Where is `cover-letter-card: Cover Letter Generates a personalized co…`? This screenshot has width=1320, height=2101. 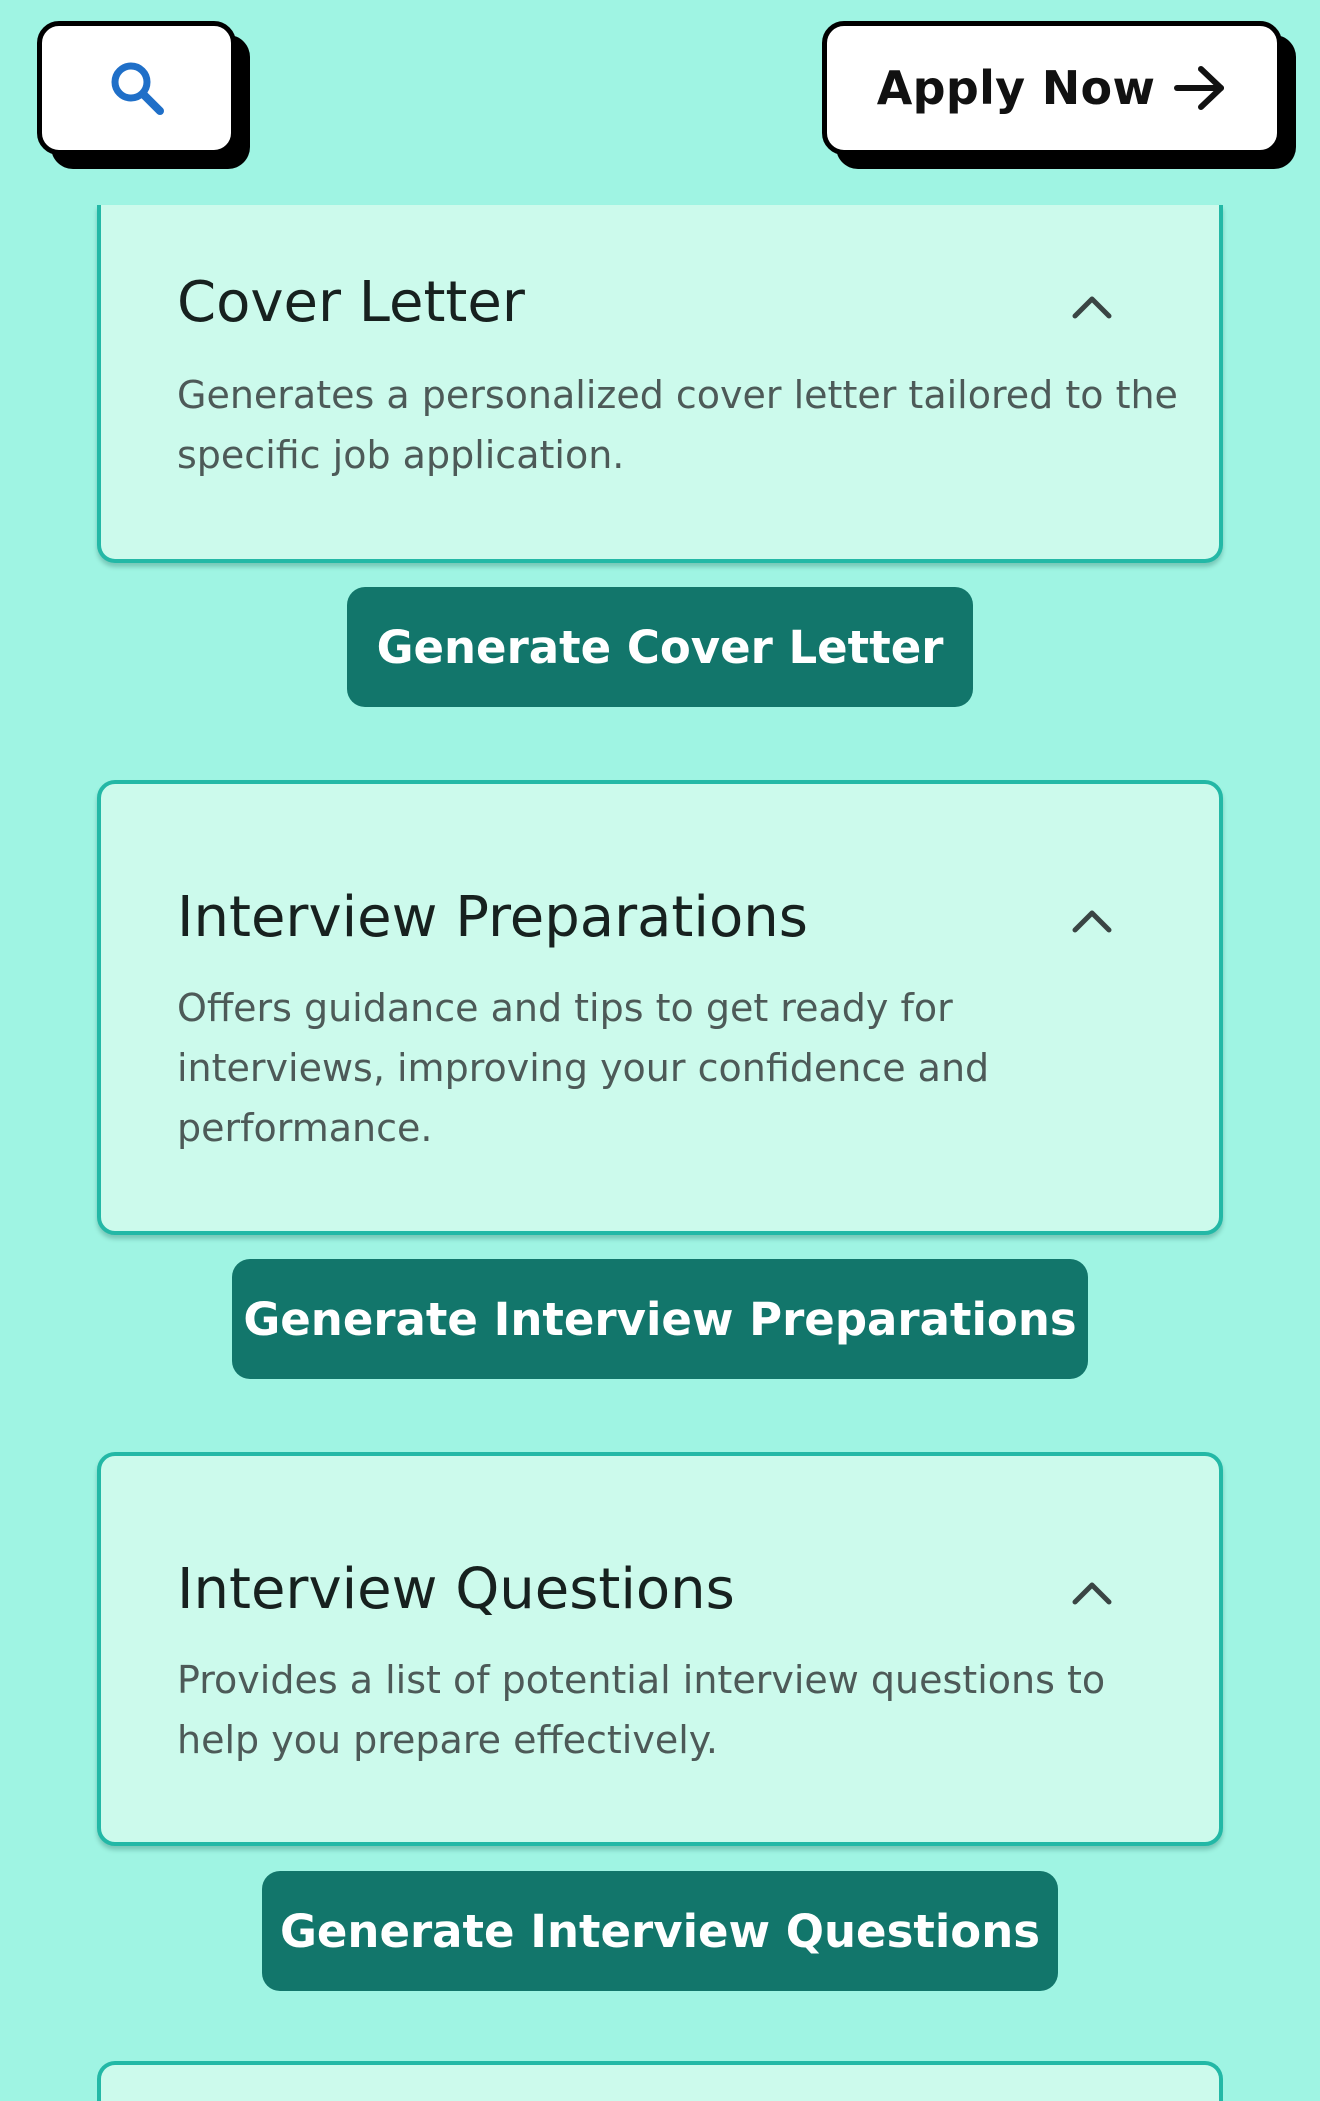
cover-letter-card: Cover Letter Generates a personalized co… is located at coordinates (660, 384).